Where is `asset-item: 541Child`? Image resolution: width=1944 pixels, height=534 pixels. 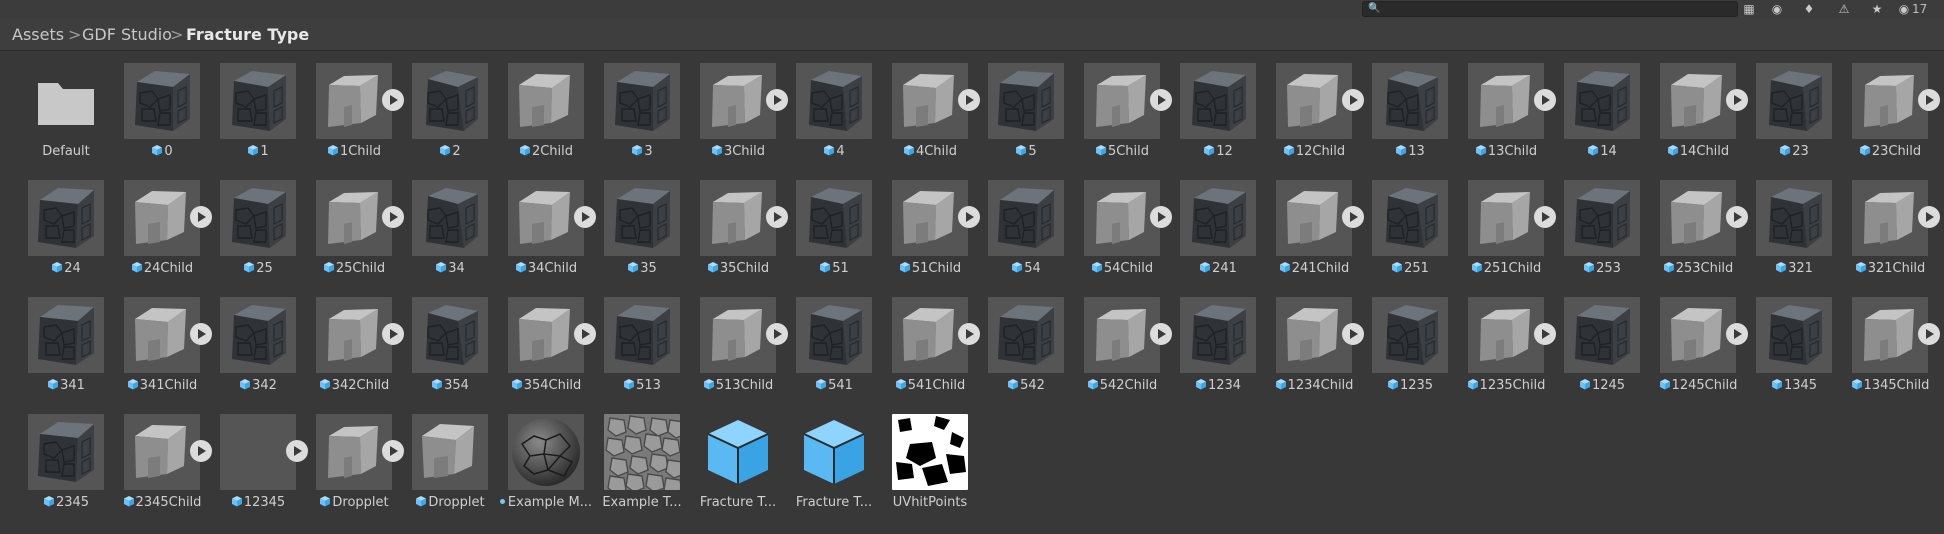 asset-item: 541Child is located at coordinates (926, 340).